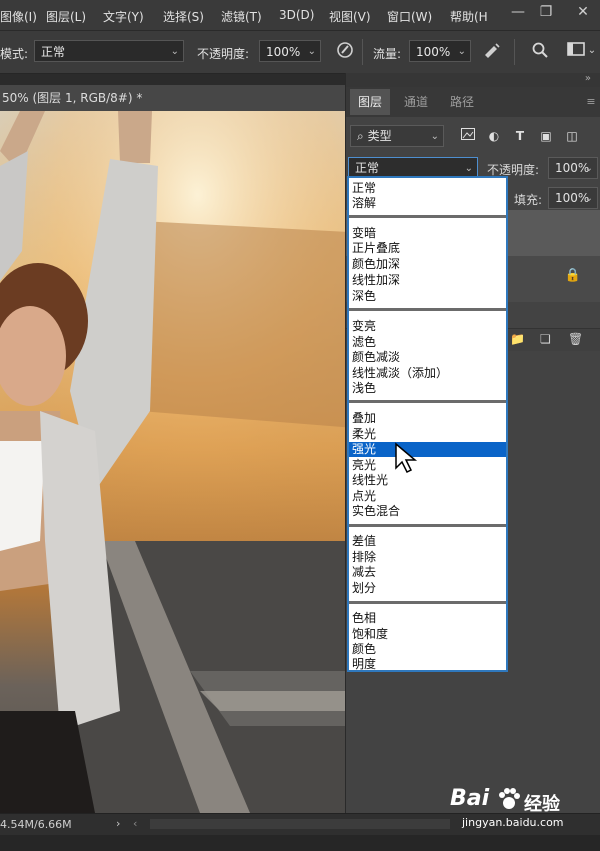 This screenshot has height=851, width=600. Describe the element at coordinates (528, 200) in the screenshot. I see `fill-label: 填充:` at that location.